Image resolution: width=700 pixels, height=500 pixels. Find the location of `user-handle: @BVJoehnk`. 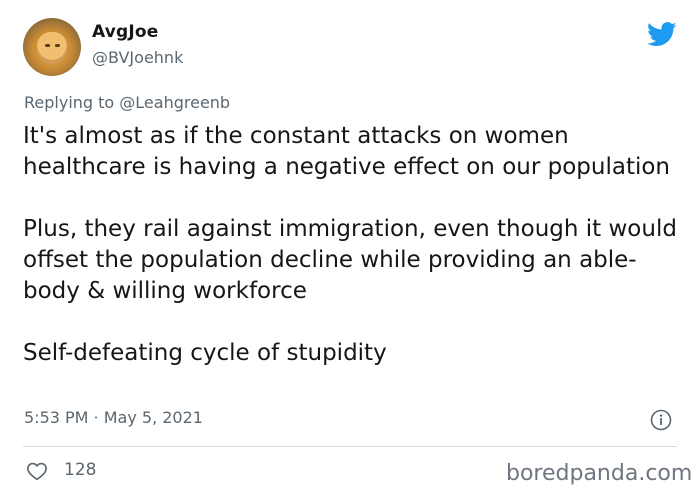

user-handle: @BVJoehnk is located at coordinates (137, 57).